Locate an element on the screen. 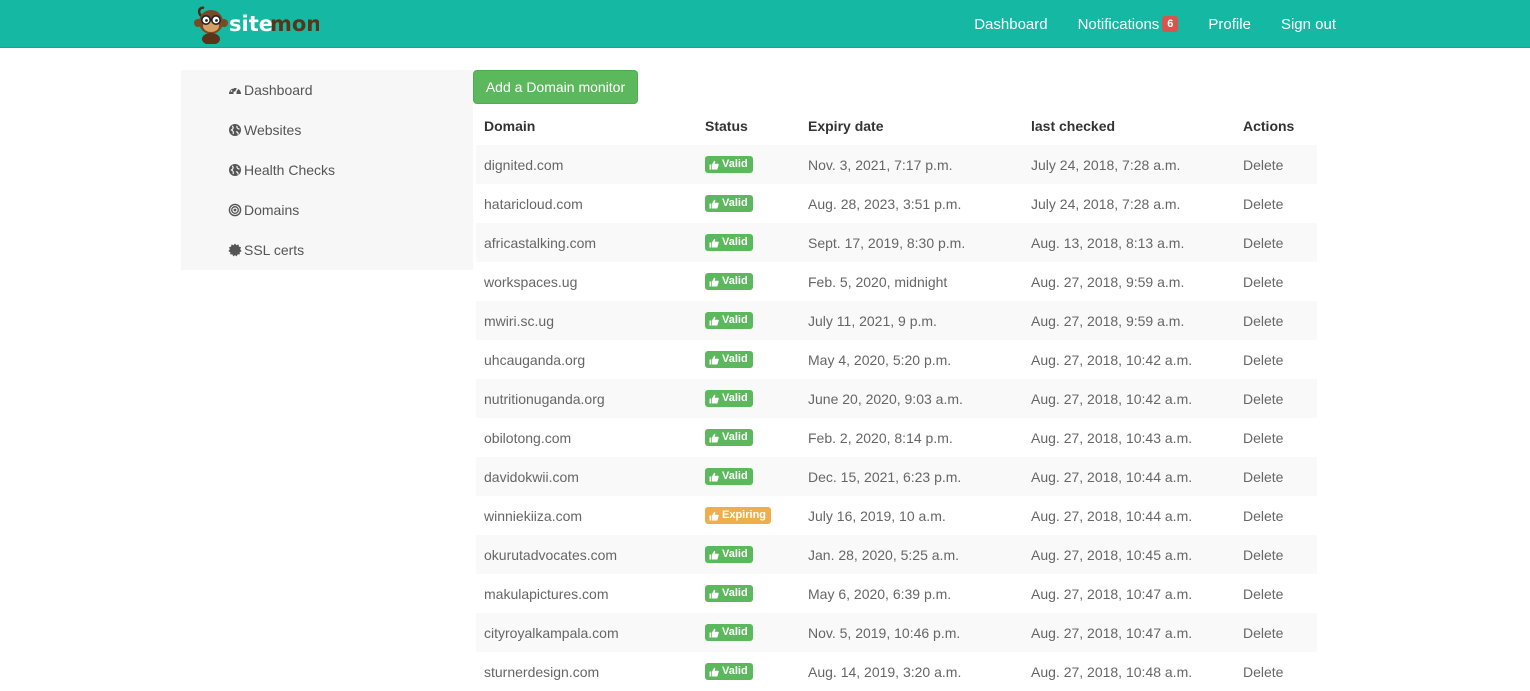  sidebar-item-health-checks: Health Checks is located at coordinates (281, 170).